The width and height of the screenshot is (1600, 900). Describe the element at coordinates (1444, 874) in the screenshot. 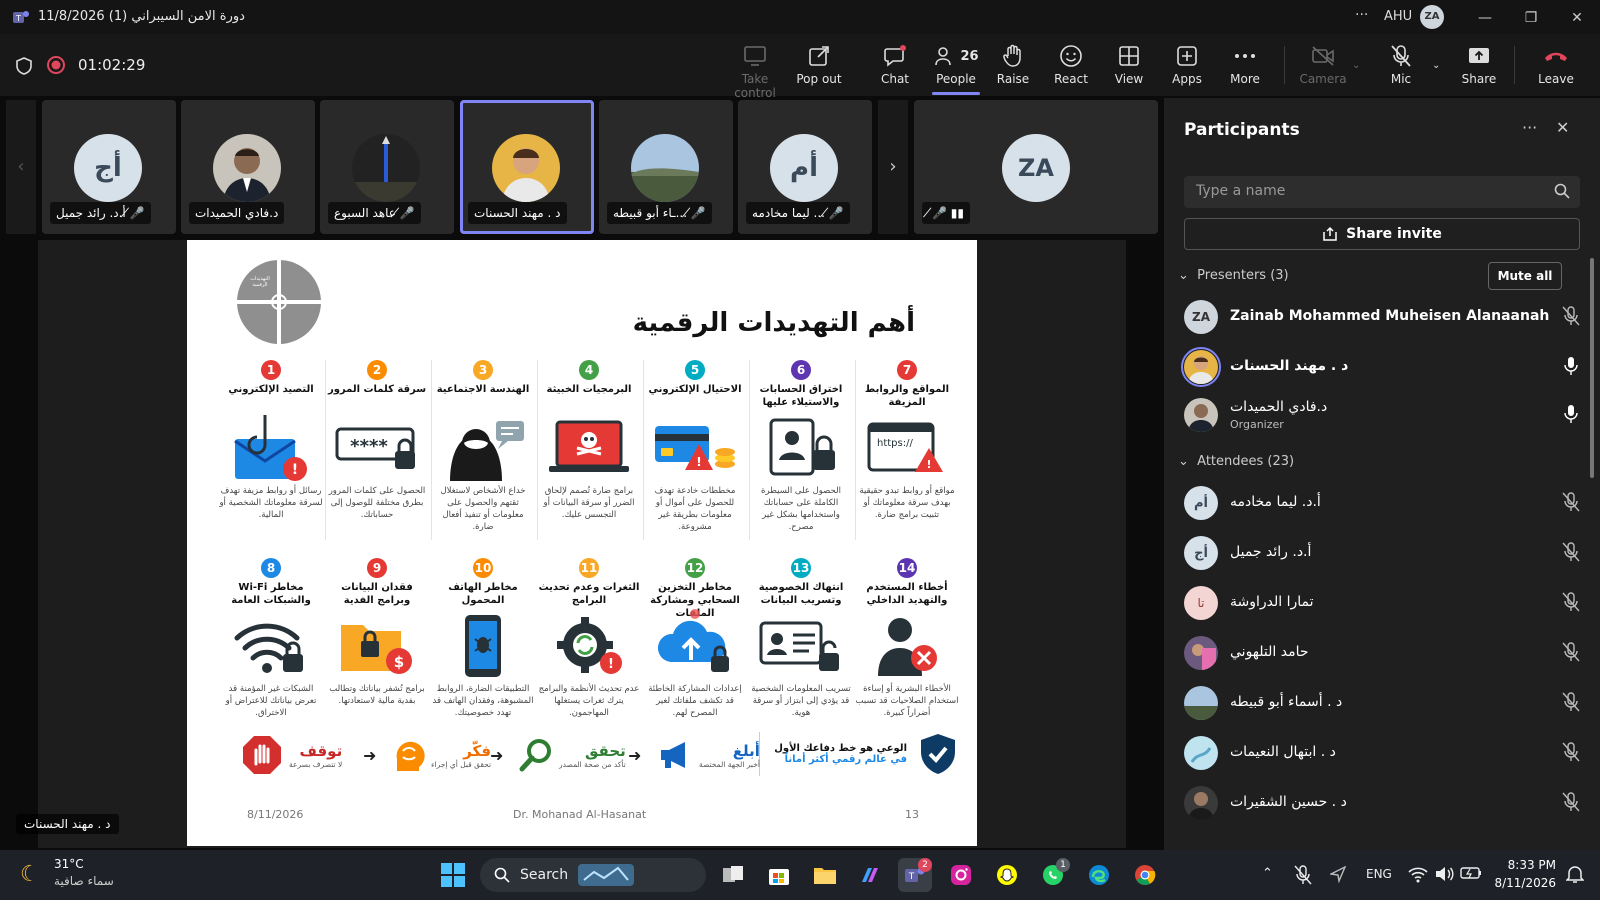

I see `volume-icon` at that location.